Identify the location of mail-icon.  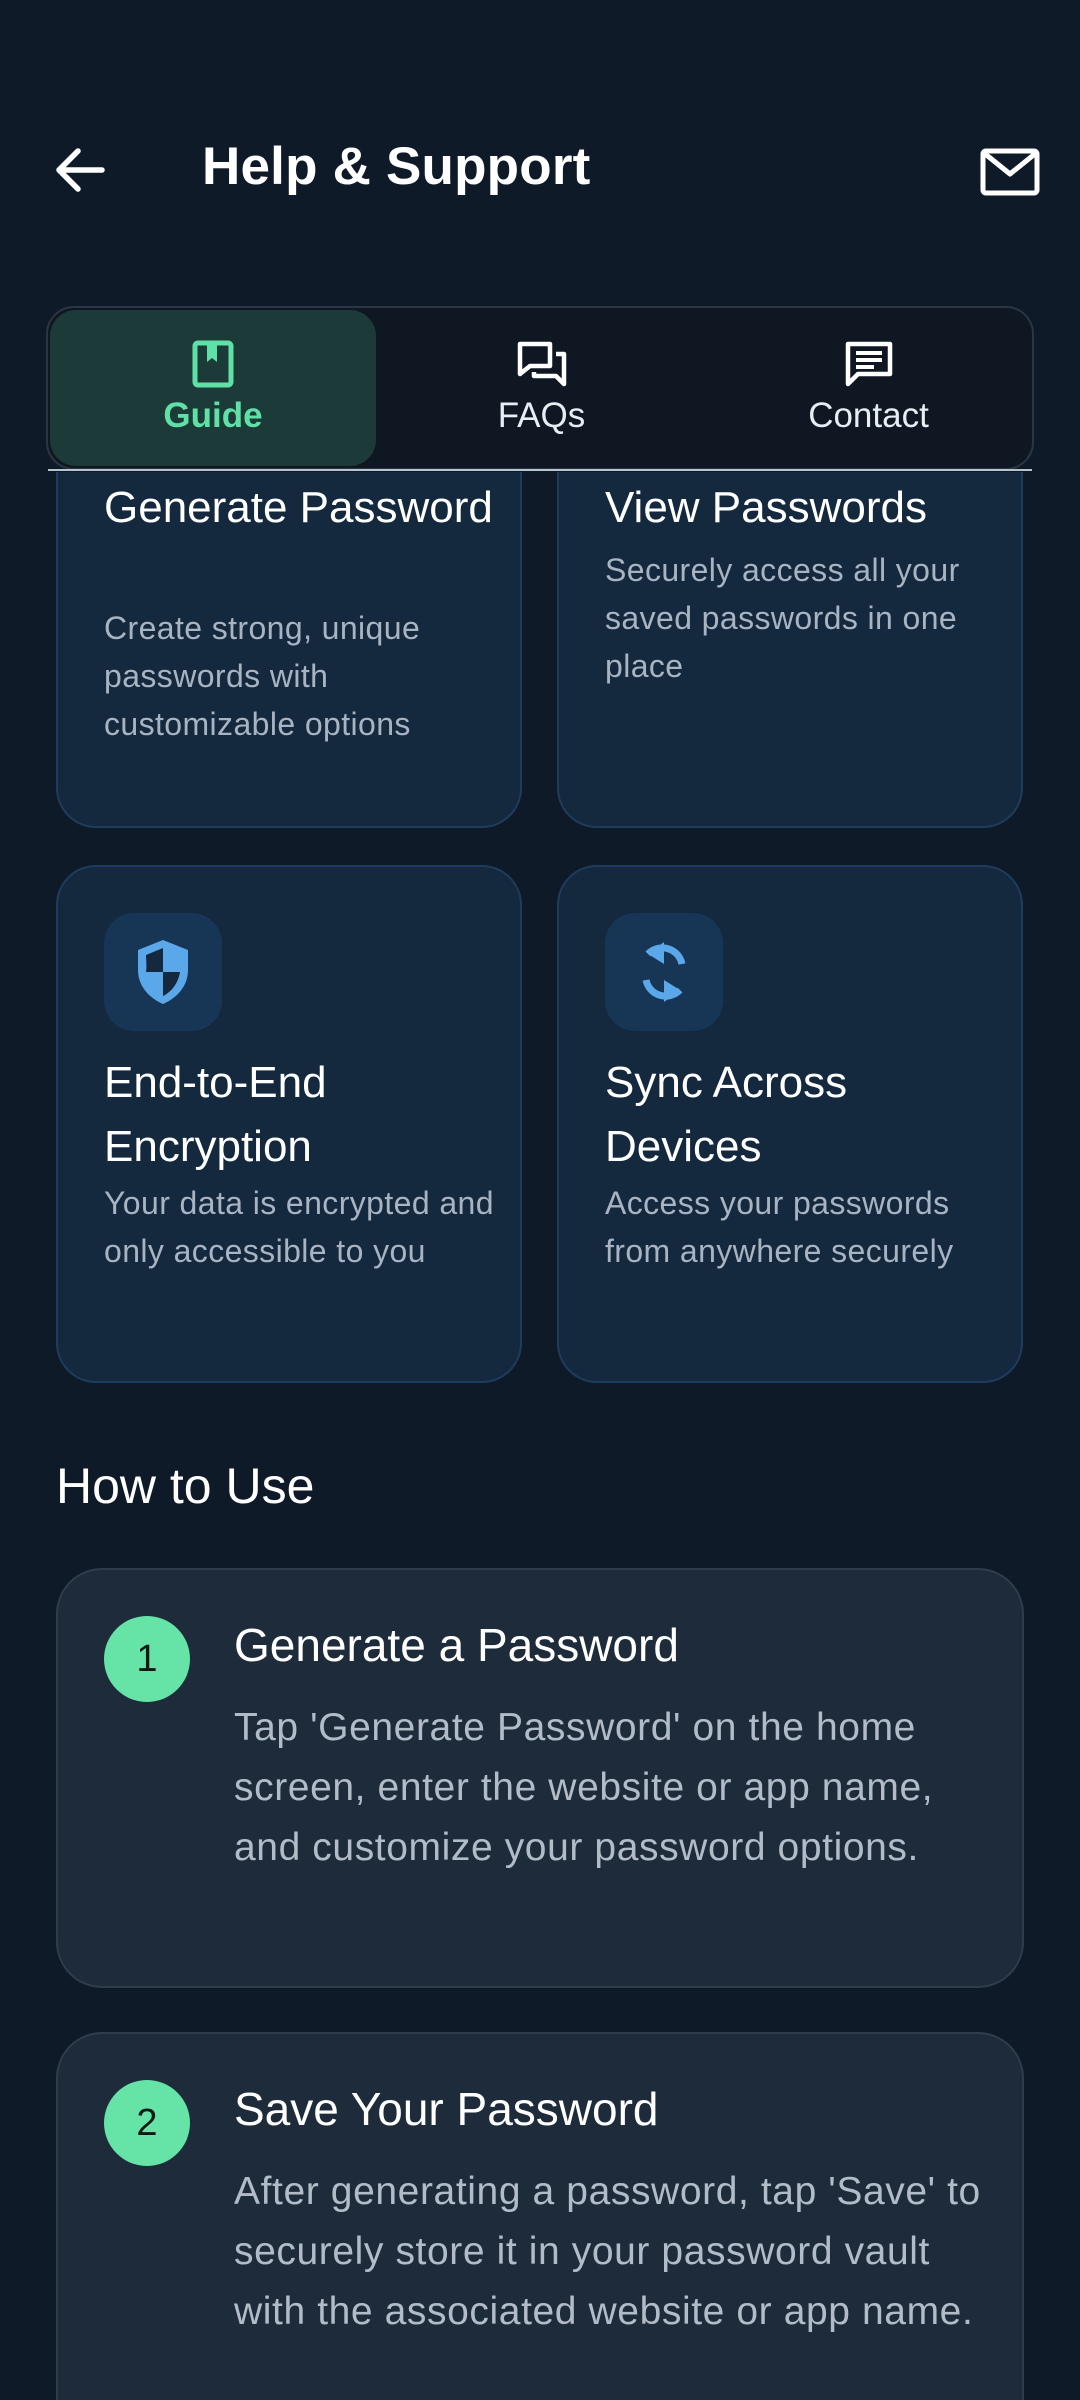
(1010, 172).